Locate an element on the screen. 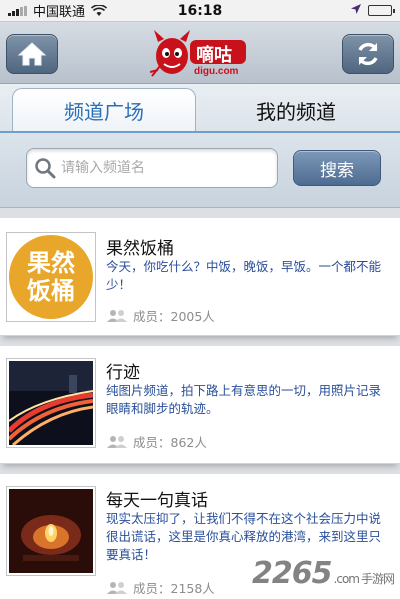  logo-text: 嘀咕 is located at coordinates (214, 55).